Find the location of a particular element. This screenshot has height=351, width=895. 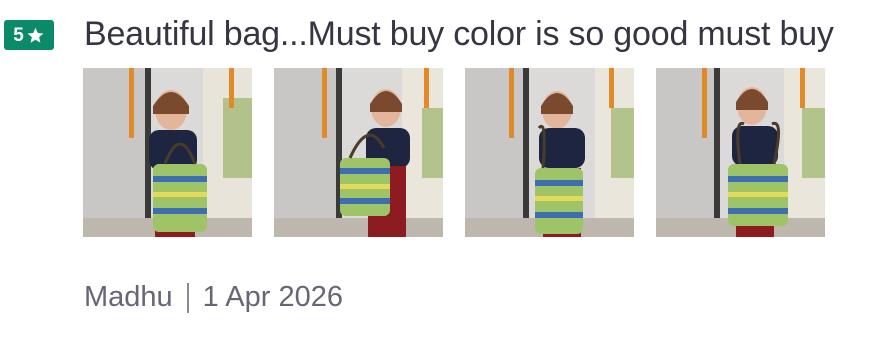

star-icon is located at coordinates (35, 35).